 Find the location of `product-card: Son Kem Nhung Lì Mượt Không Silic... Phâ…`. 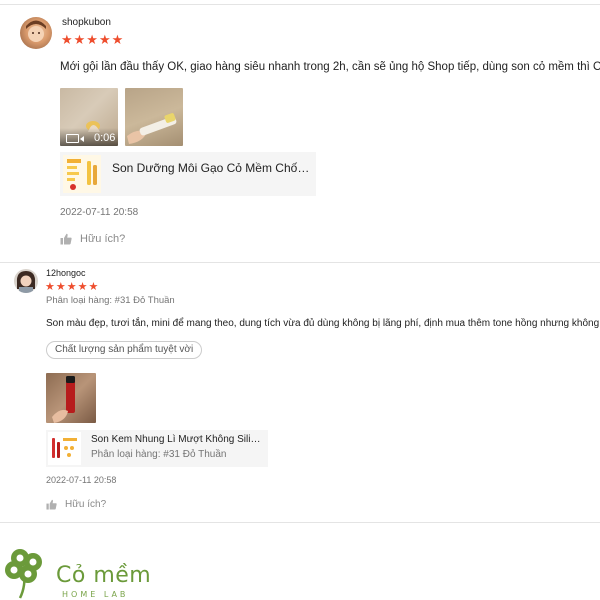

product-card: Son Kem Nhung Lì Mượt Không Silic... Phâ… is located at coordinates (157, 448).